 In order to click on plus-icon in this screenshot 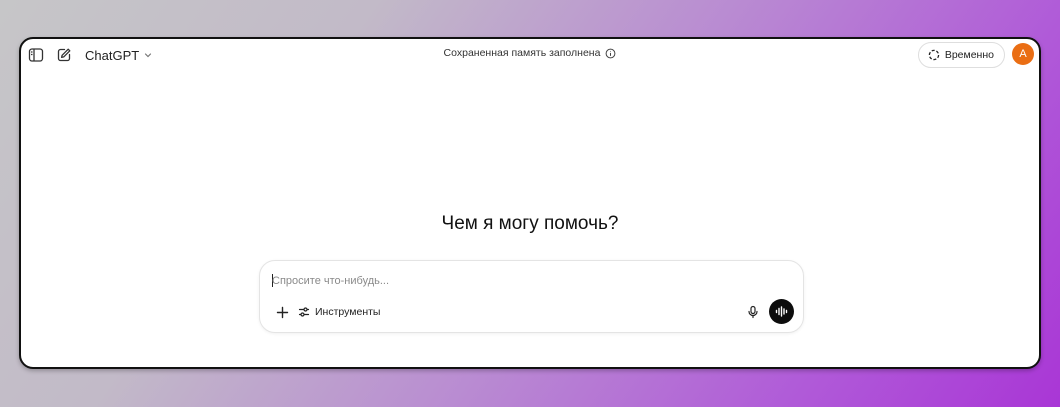, I will do `click(282, 312)`.